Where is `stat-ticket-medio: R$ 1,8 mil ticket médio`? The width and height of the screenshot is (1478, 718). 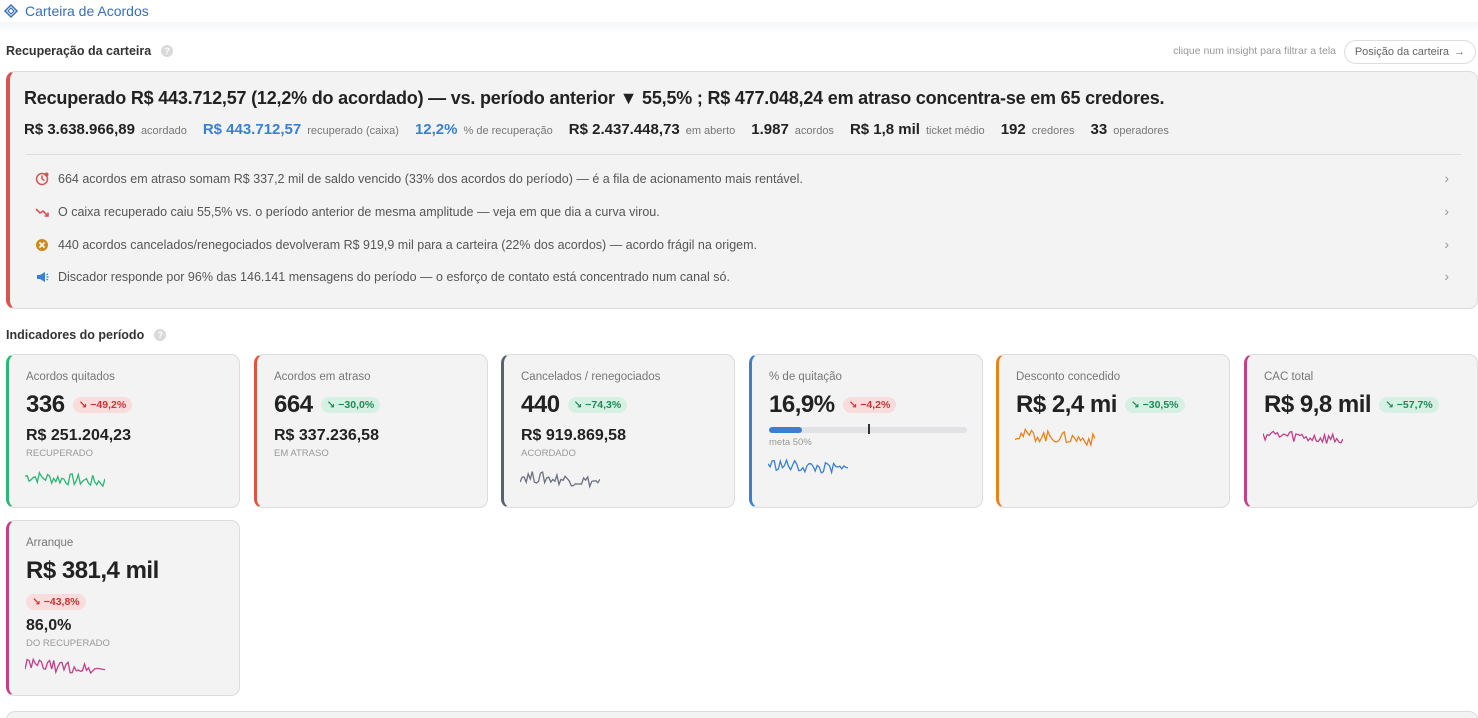 stat-ticket-medio: R$ 1,8 mil ticket médio is located at coordinates (917, 129).